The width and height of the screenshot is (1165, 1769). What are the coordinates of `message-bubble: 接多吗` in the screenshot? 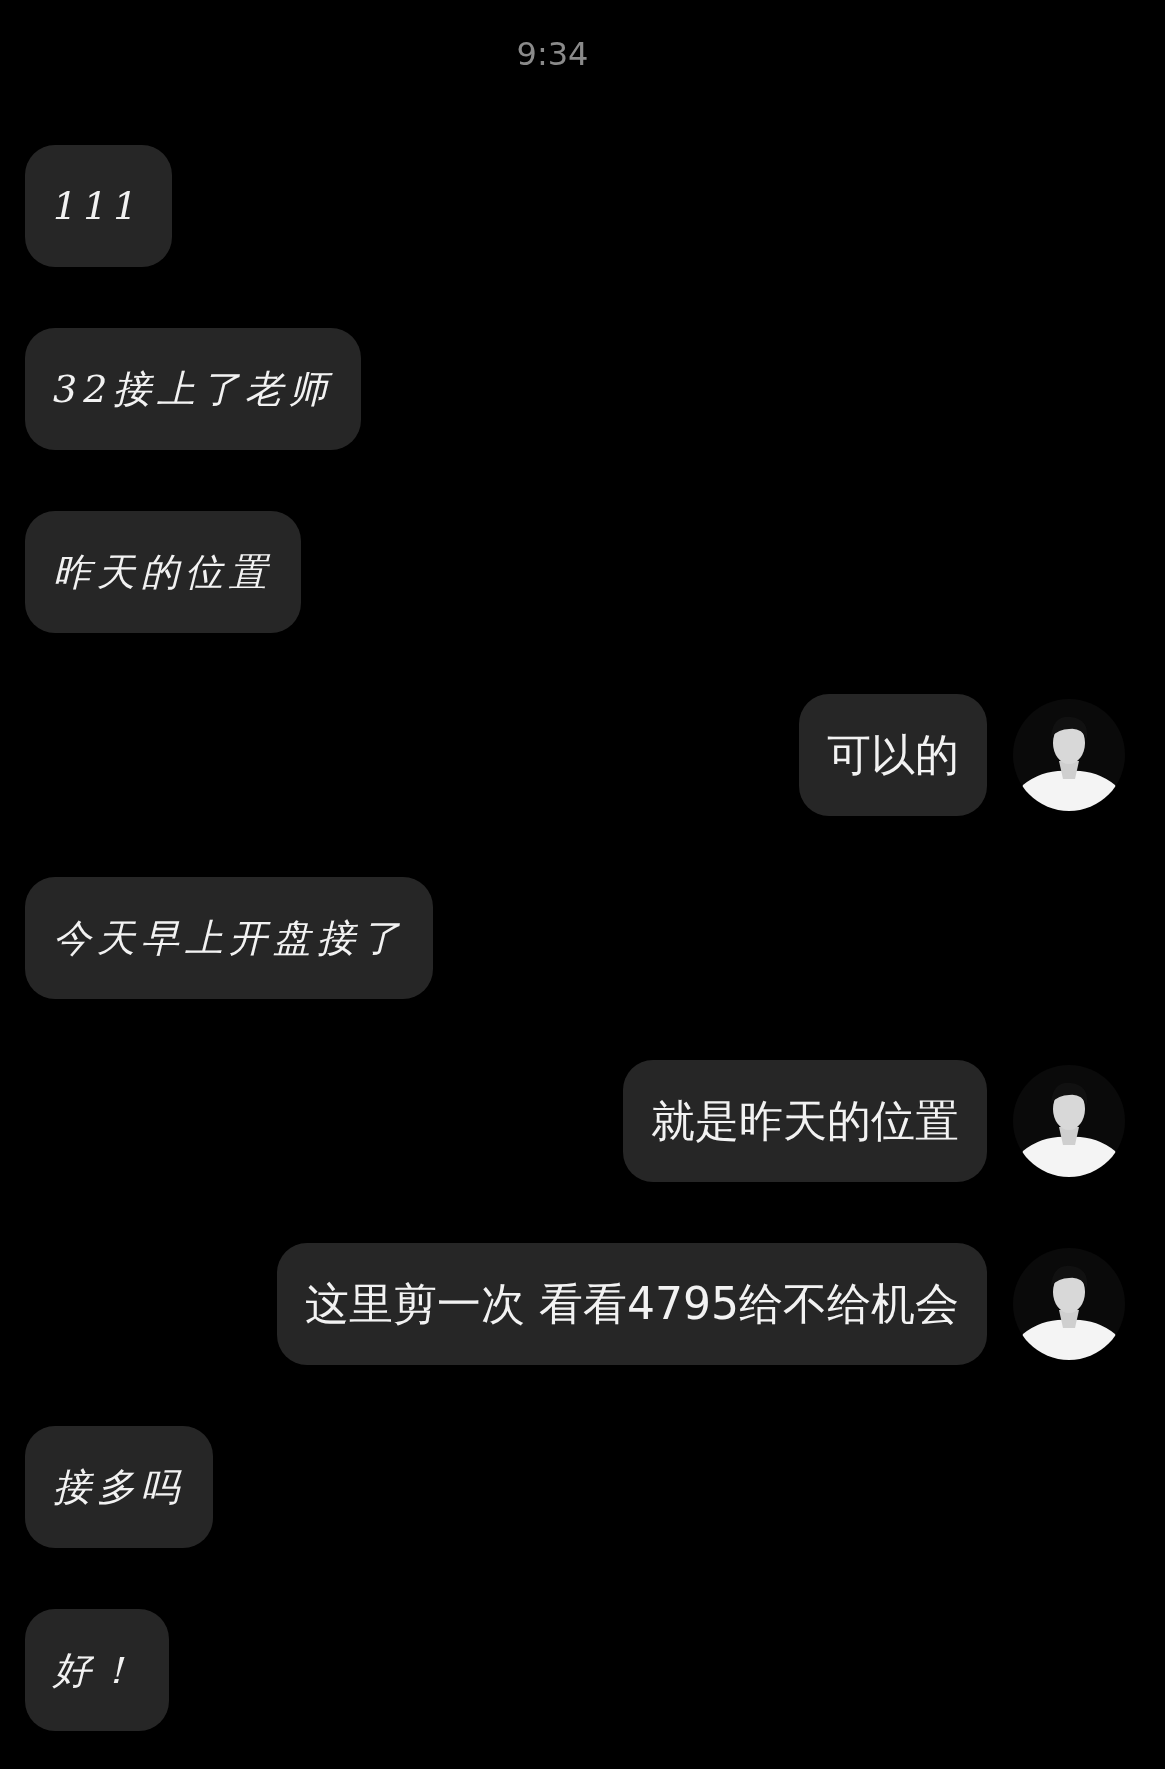 It's located at (119, 1487).